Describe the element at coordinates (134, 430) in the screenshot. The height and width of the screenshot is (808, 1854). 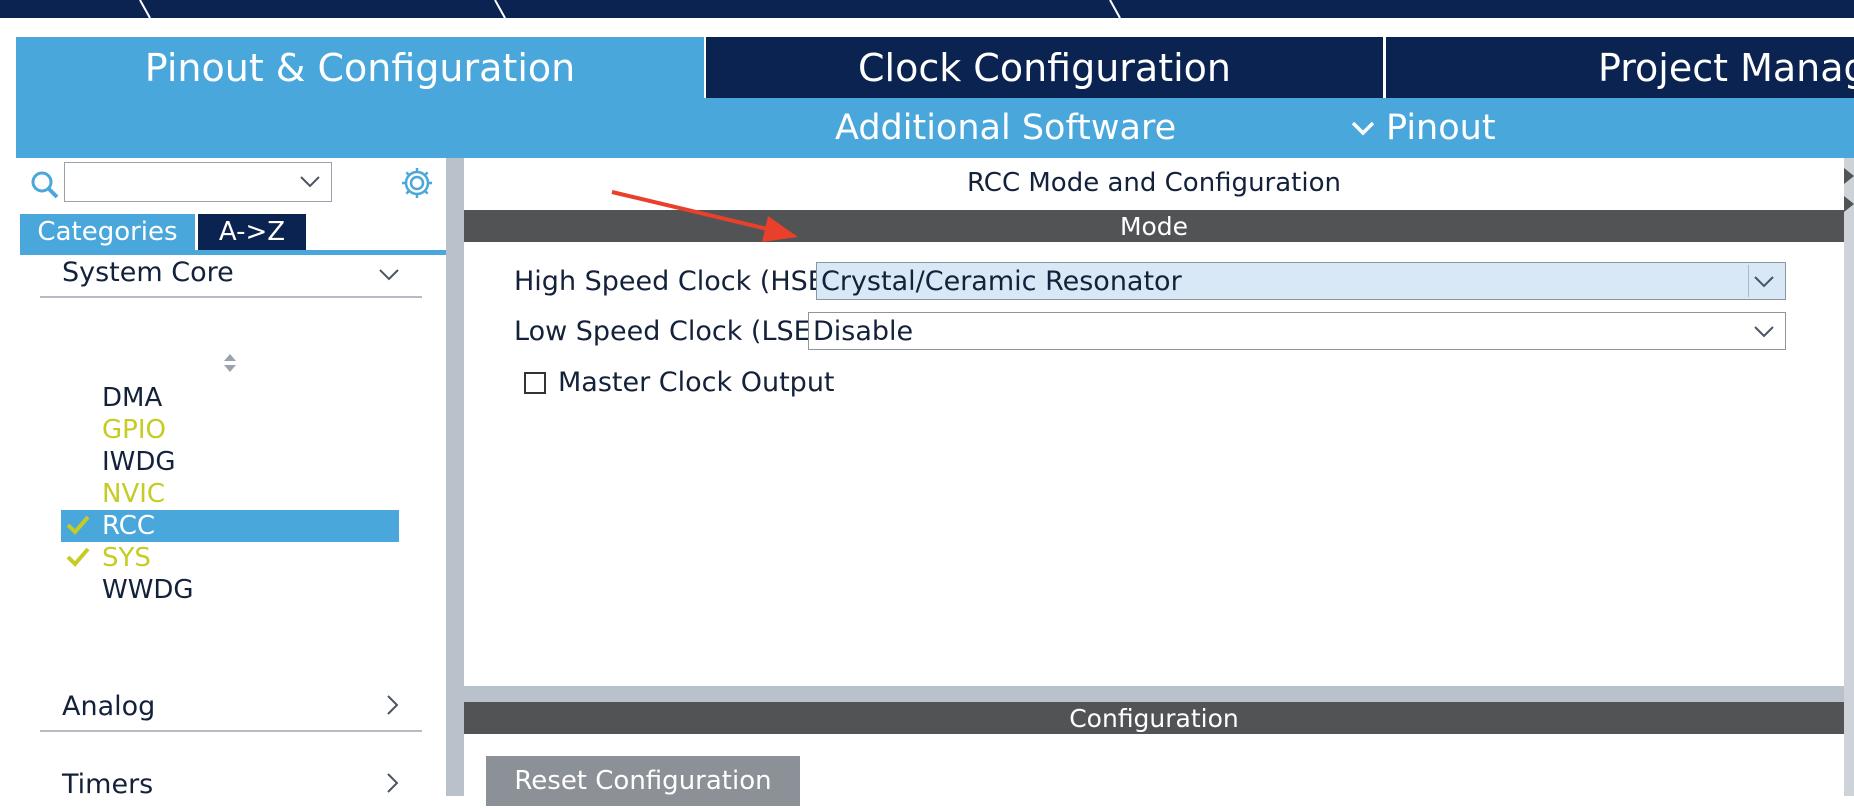
I see `list-item-label: GPIO` at that location.